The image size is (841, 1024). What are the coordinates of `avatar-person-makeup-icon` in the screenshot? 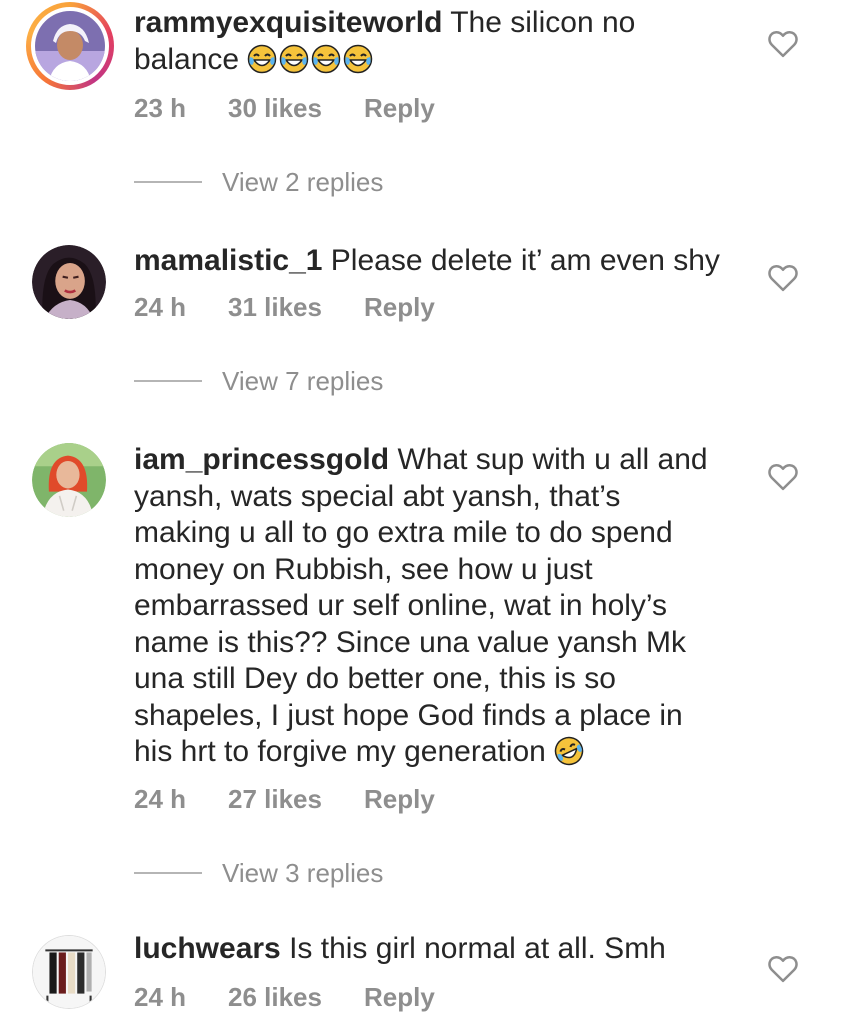 It's located at (69, 282).